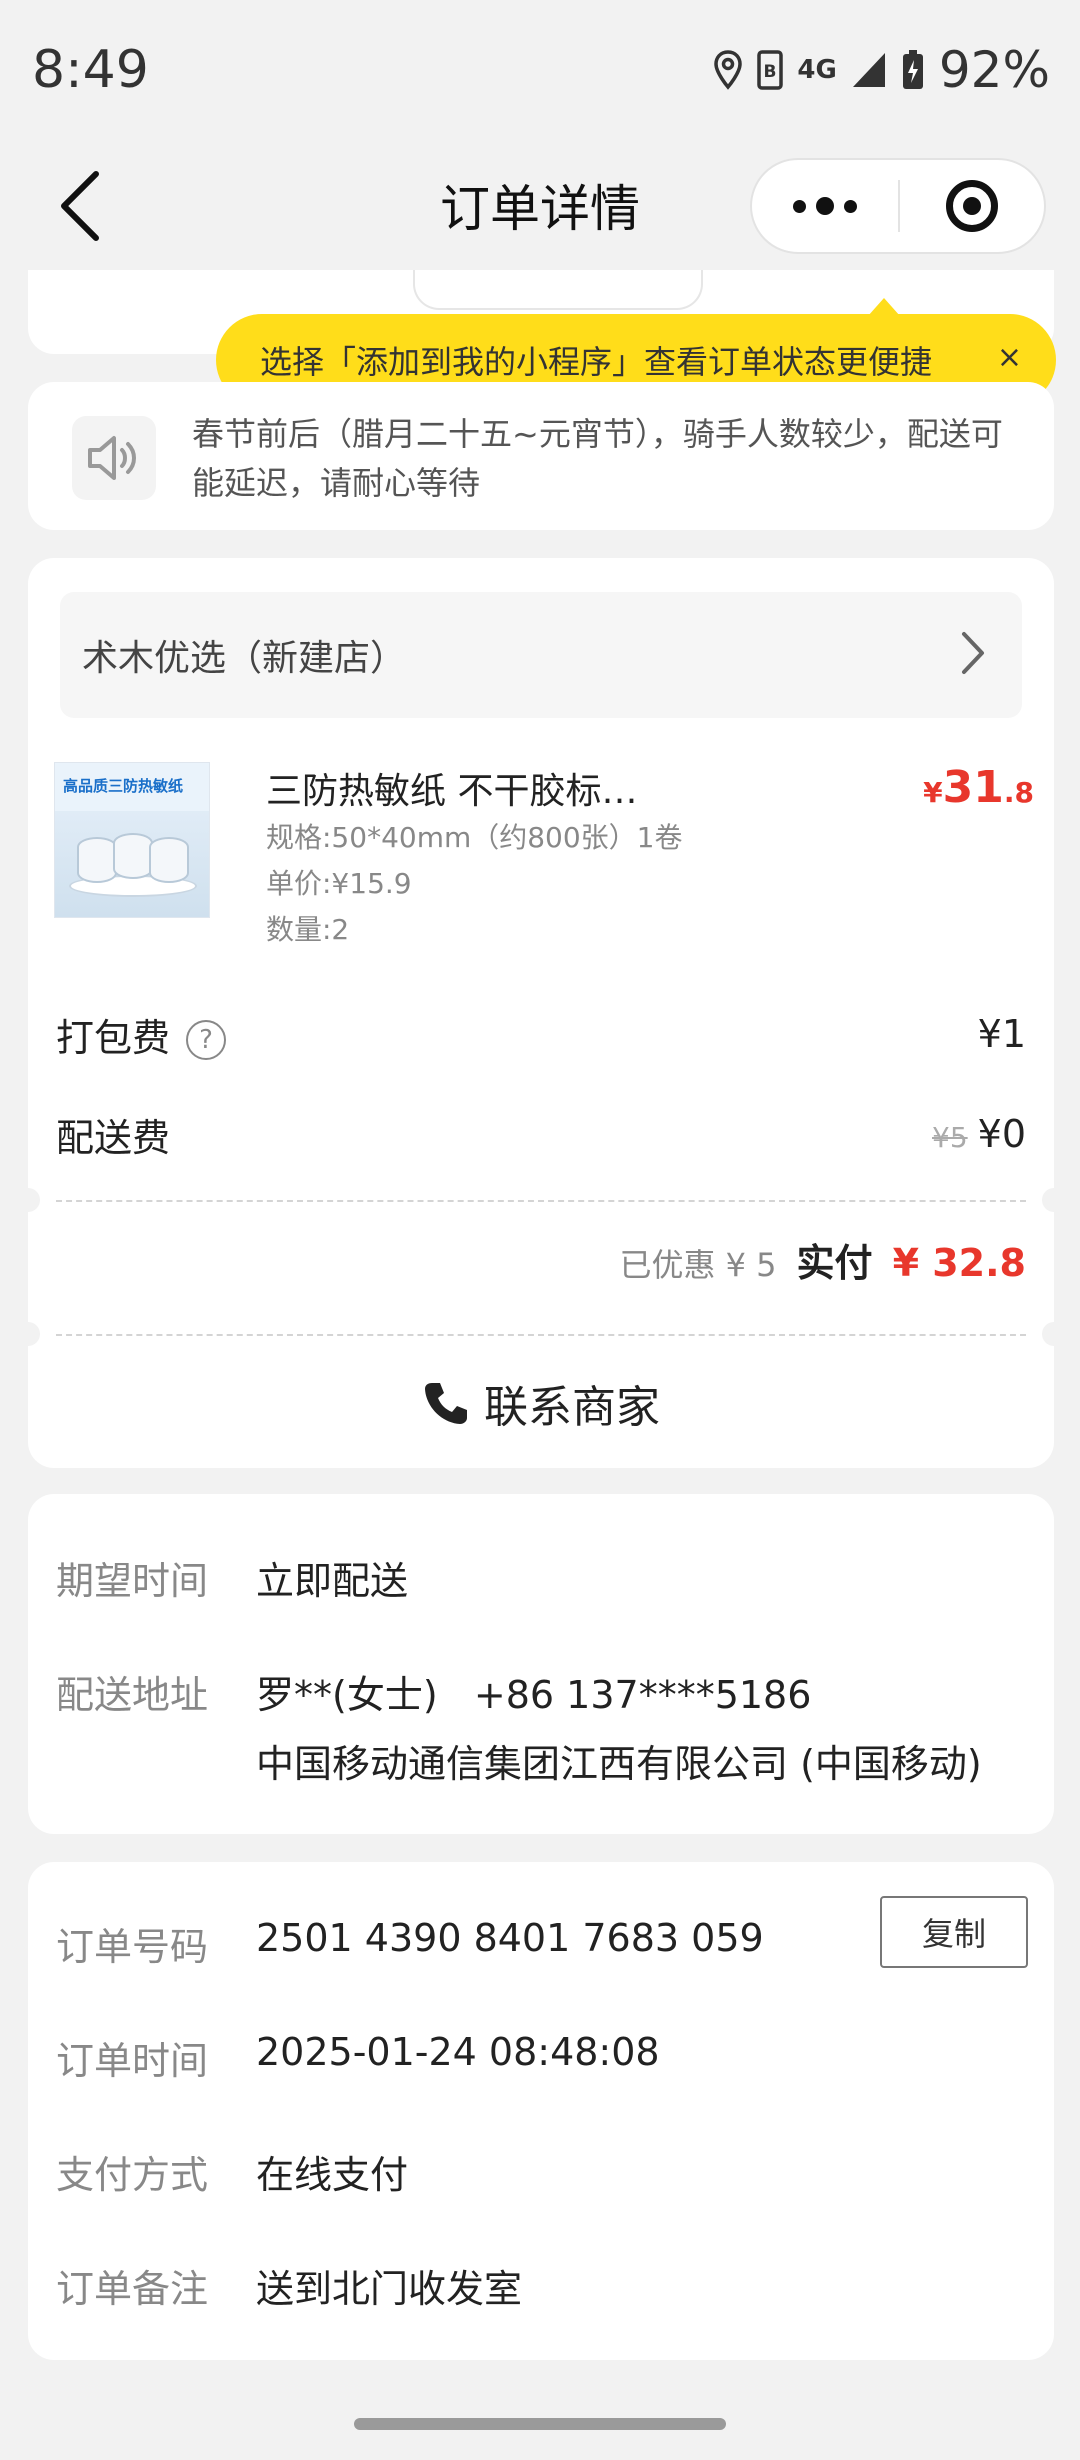 Image resolution: width=1080 pixels, height=2460 pixels. Describe the element at coordinates (1001, 1134) in the screenshot. I see `delivery-fee-value: ¥0` at that location.